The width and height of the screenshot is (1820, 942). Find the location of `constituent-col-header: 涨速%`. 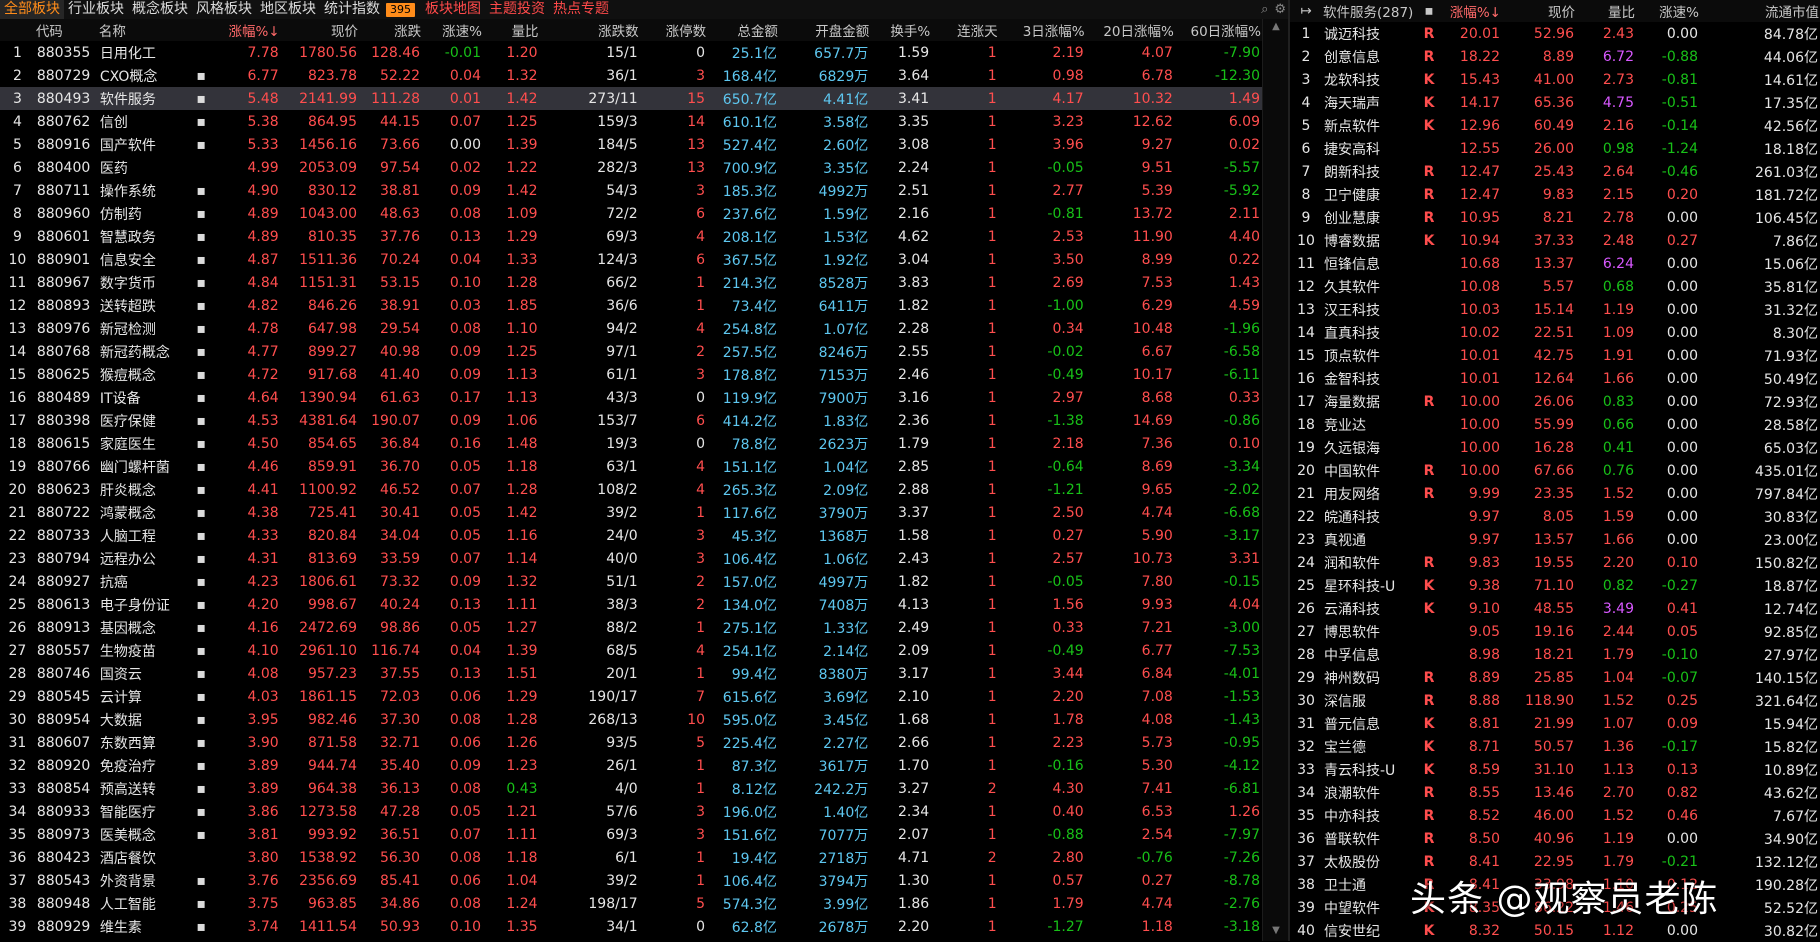

constituent-col-header: 涨速% is located at coordinates (1668, 11).